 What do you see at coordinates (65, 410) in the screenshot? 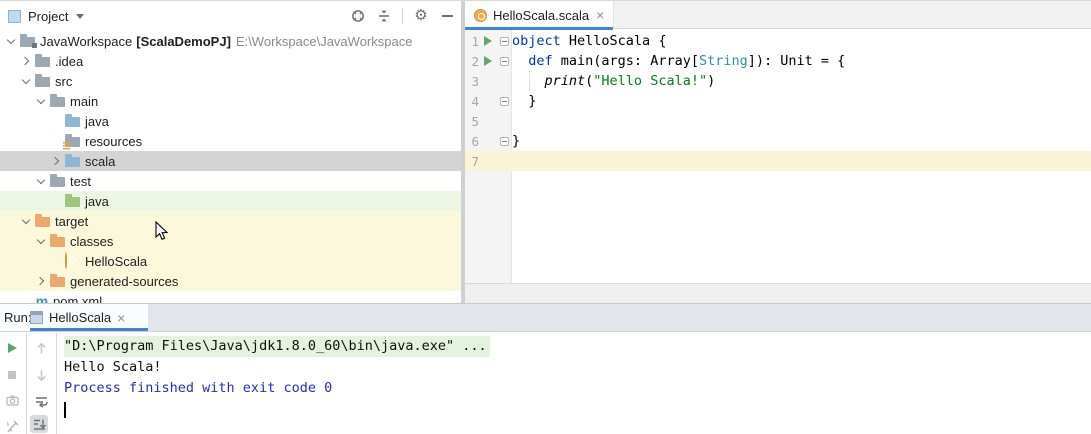
I see `text-cursor` at bounding box center [65, 410].